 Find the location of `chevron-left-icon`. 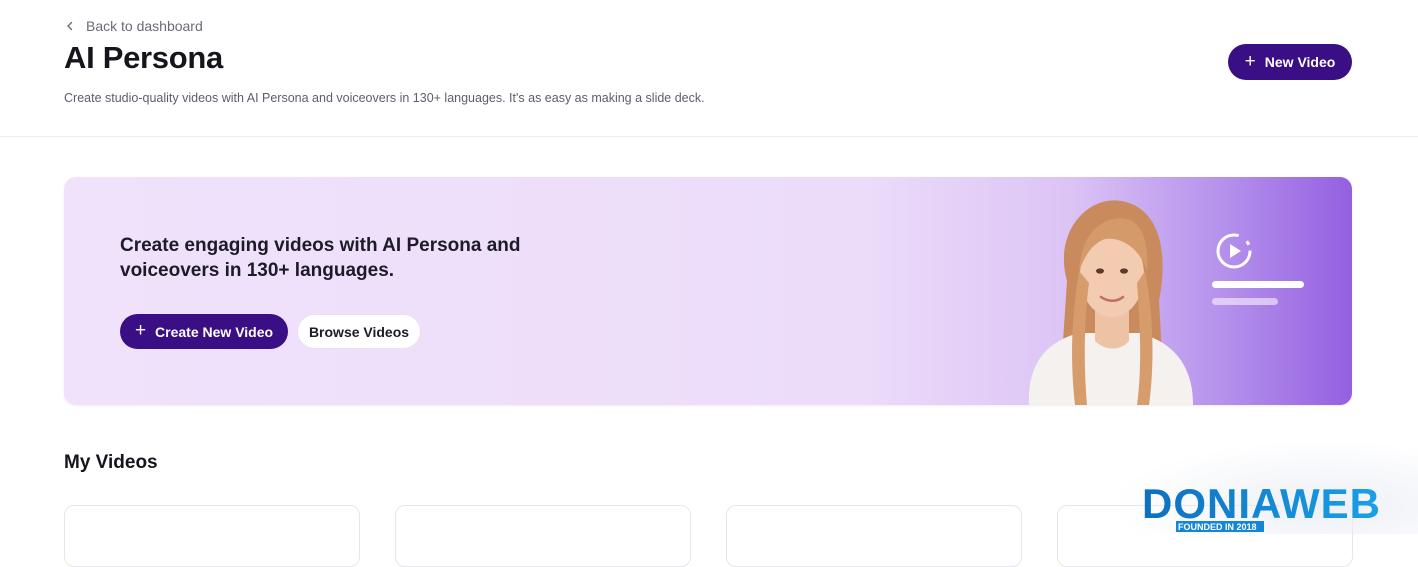

chevron-left-icon is located at coordinates (70, 26).